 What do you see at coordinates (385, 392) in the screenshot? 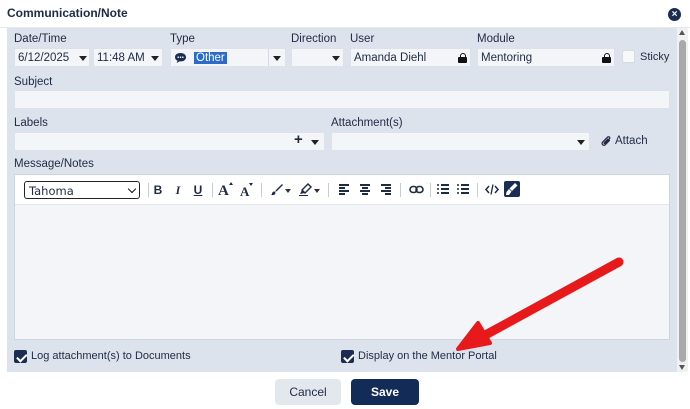
I see `save-button: Save` at bounding box center [385, 392].